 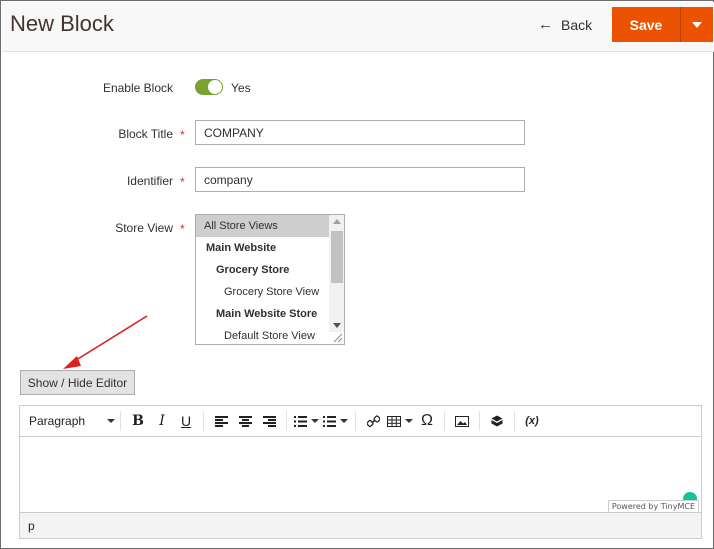 I want to click on align-center-button, so click(x=245, y=421).